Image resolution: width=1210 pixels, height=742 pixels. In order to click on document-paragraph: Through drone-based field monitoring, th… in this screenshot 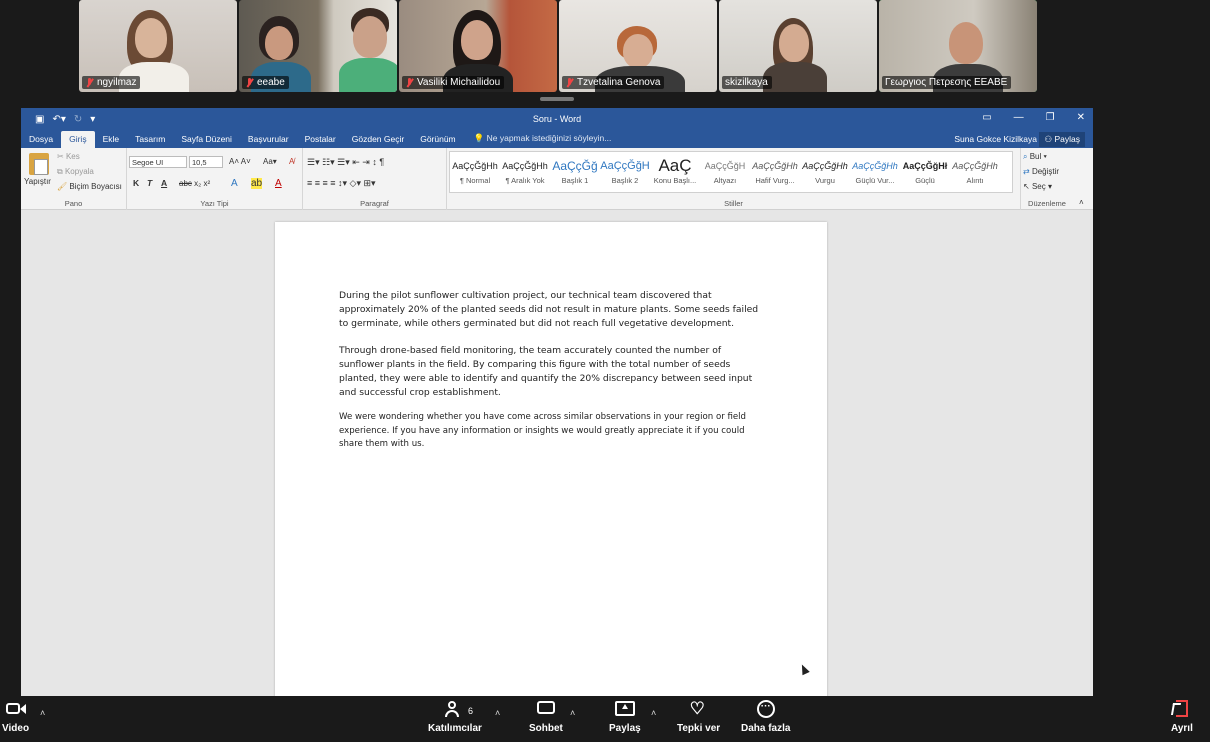, I will do `click(549, 372)`.